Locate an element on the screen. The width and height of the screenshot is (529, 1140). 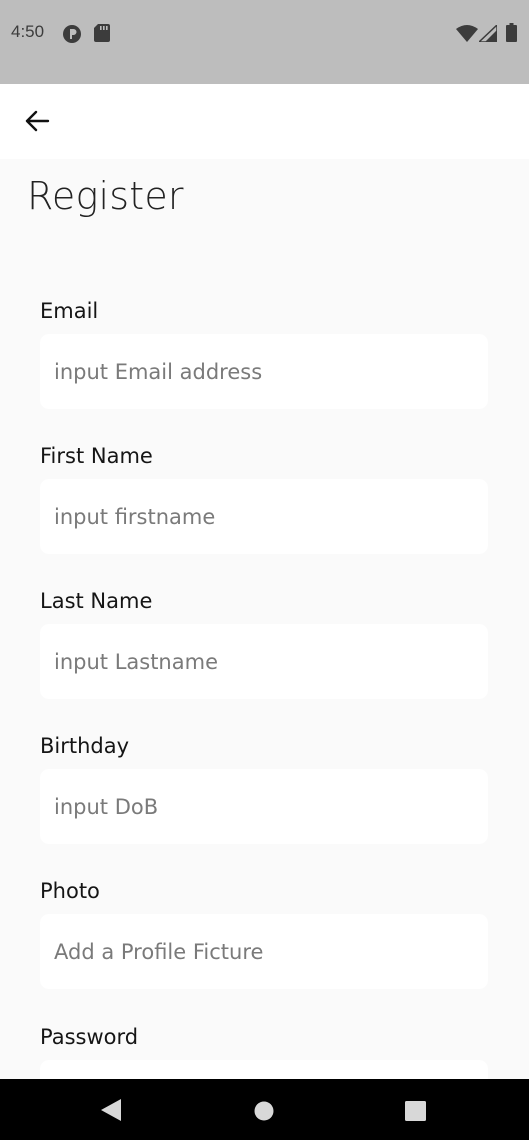
record-icon is located at coordinates (72, 36).